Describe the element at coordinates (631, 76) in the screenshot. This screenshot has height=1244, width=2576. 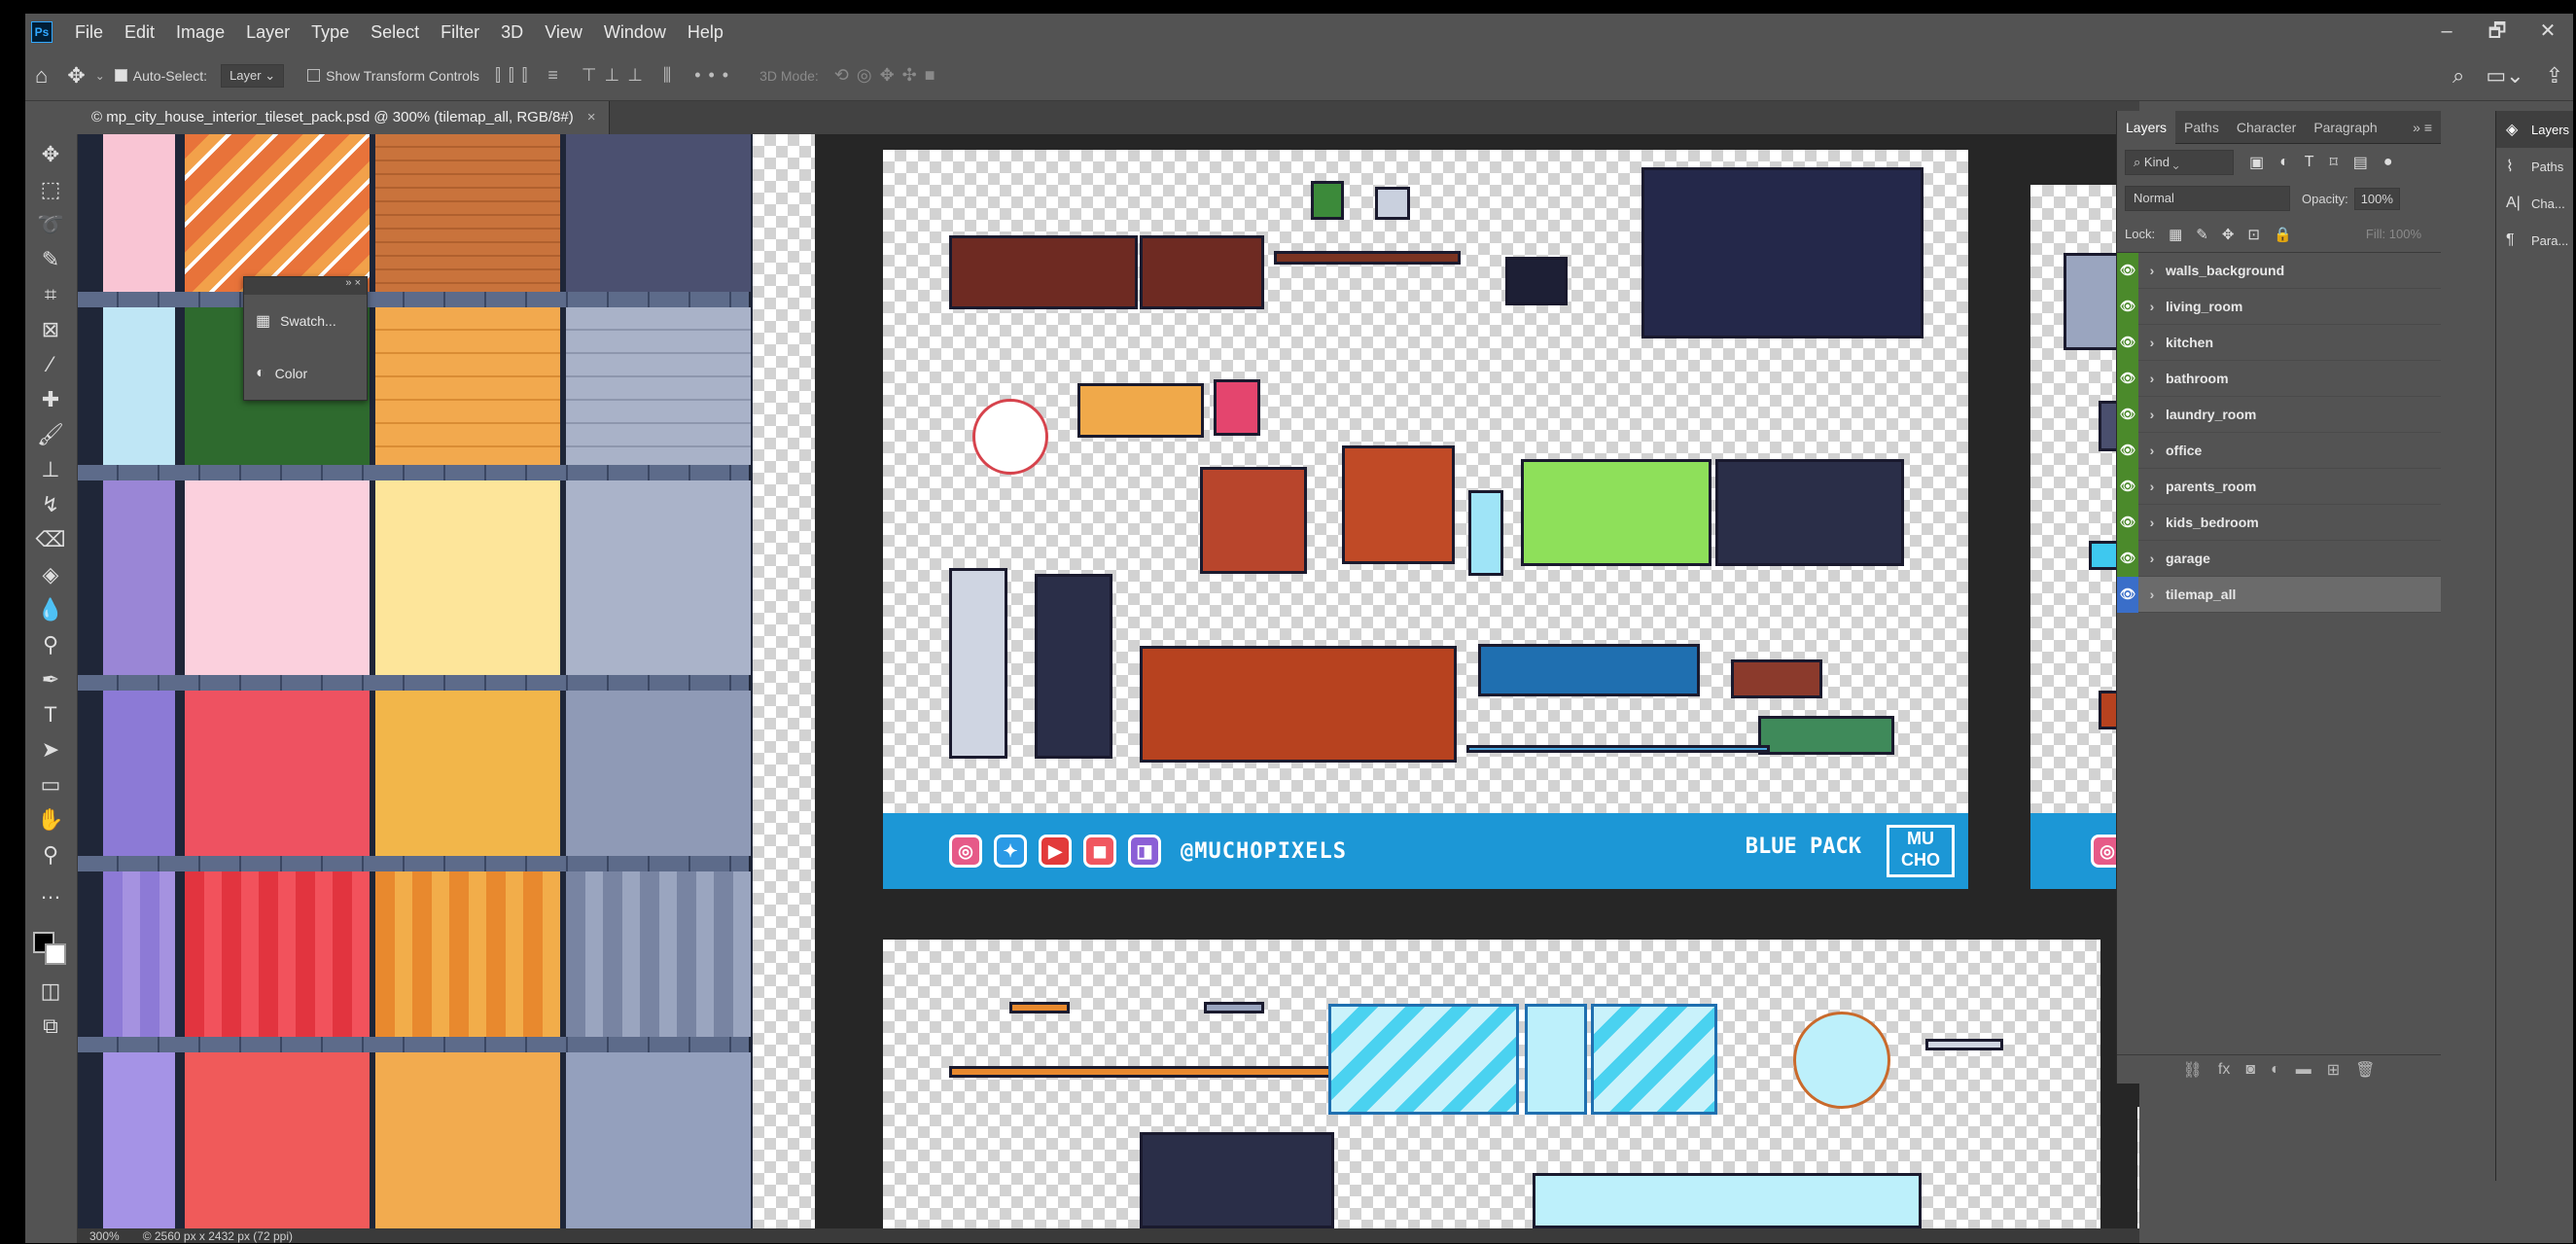
I see `distribute-icons: ⊤⊥⊥ ⫼` at that location.